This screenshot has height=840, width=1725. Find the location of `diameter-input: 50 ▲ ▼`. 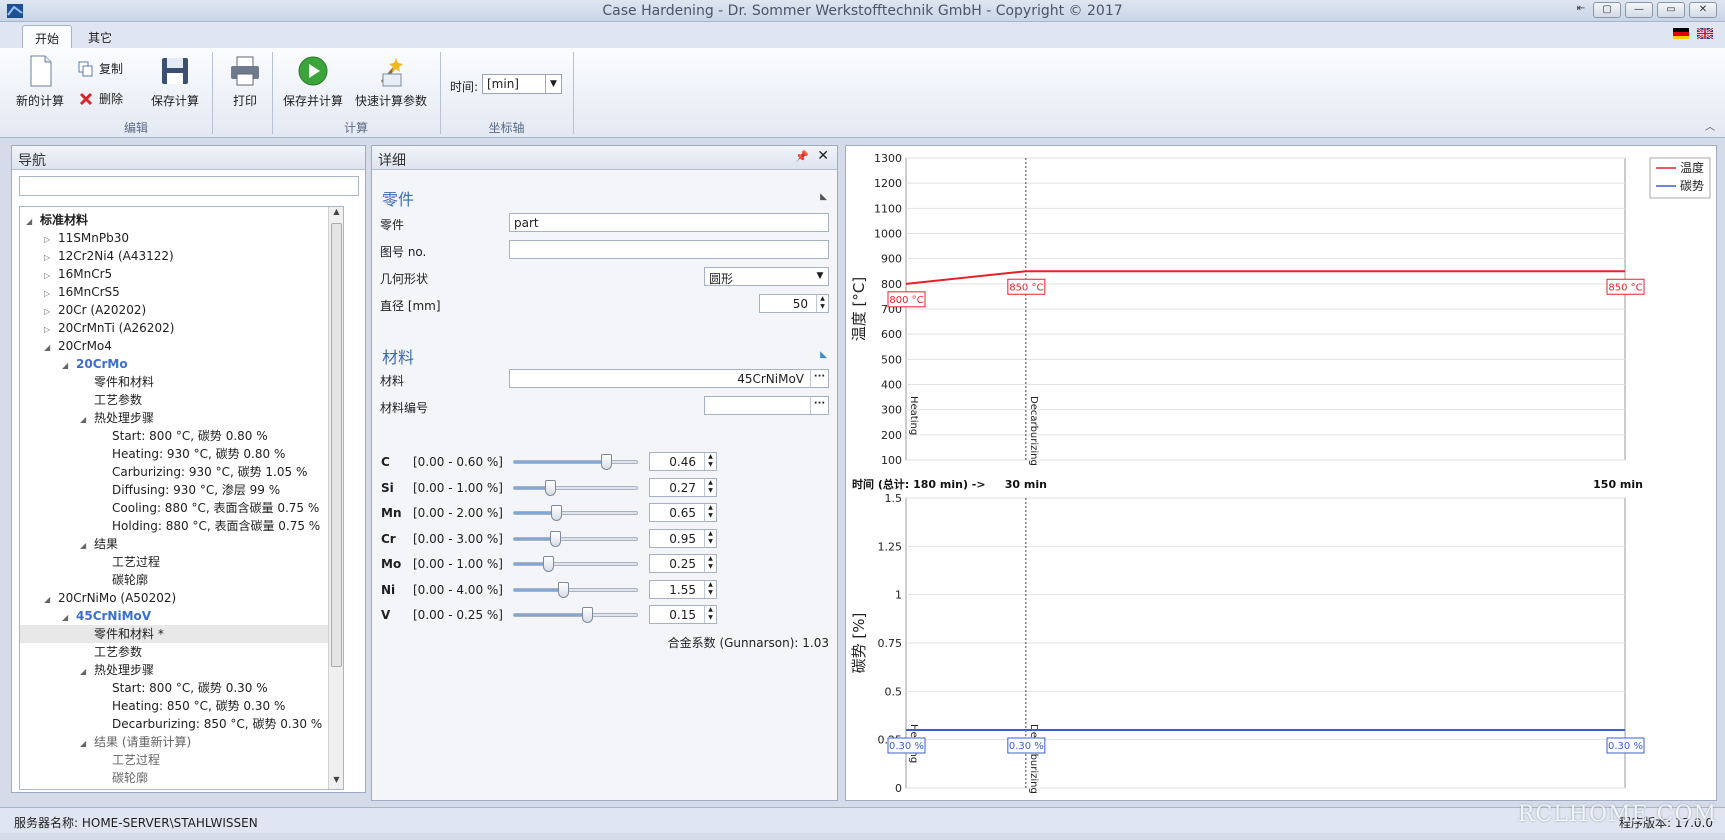

diameter-input: 50 ▲ ▼ is located at coordinates (794, 303).